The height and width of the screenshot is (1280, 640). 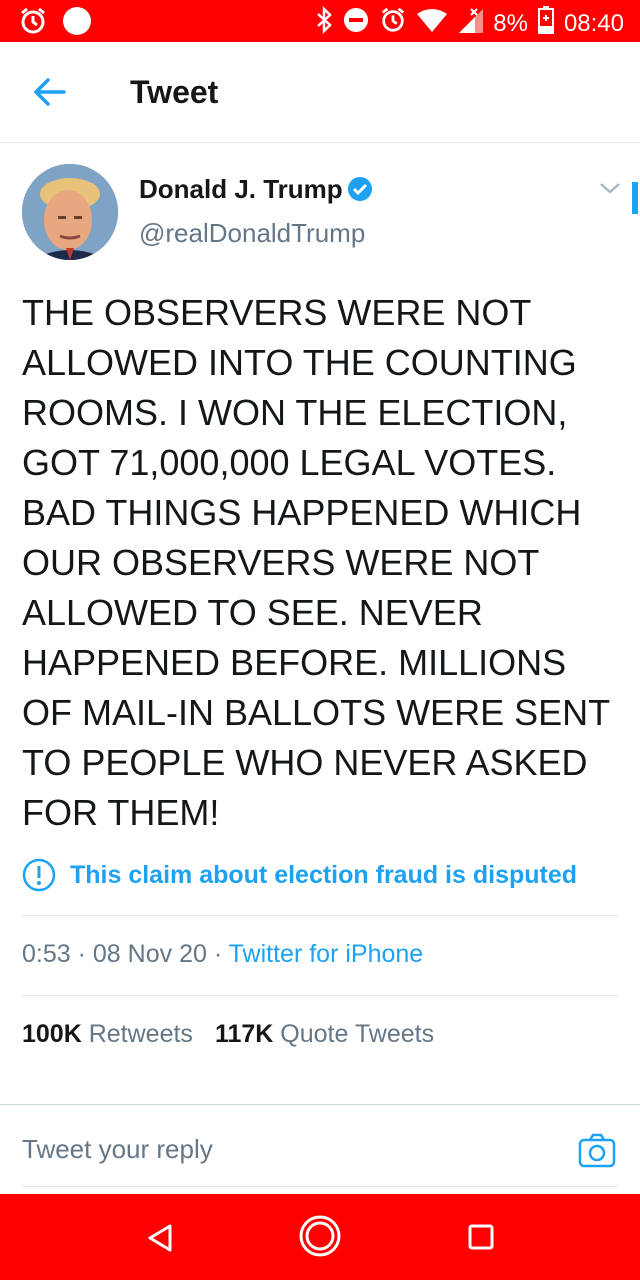 What do you see at coordinates (470, 23) in the screenshot?
I see `signal-icon` at bounding box center [470, 23].